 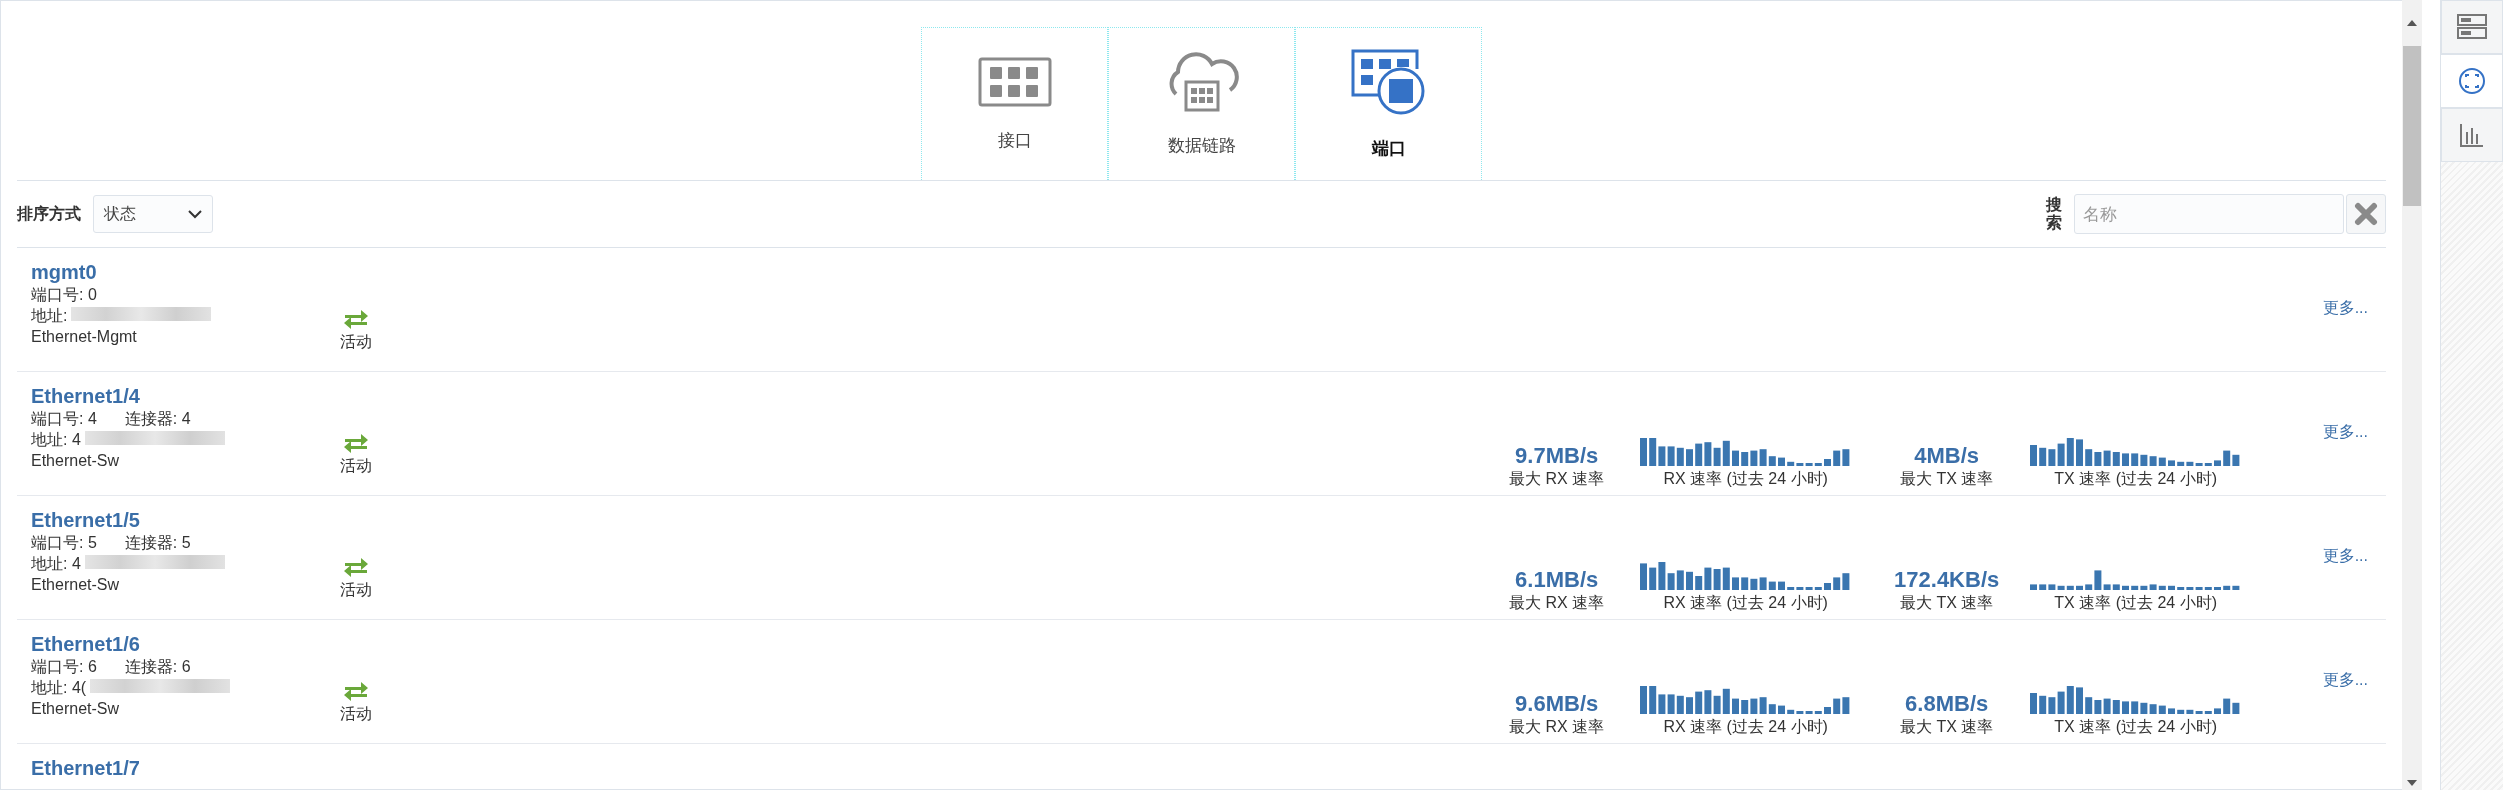 What do you see at coordinates (2412, 126) in the screenshot?
I see `scrollbar-thumb` at bounding box center [2412, 126].